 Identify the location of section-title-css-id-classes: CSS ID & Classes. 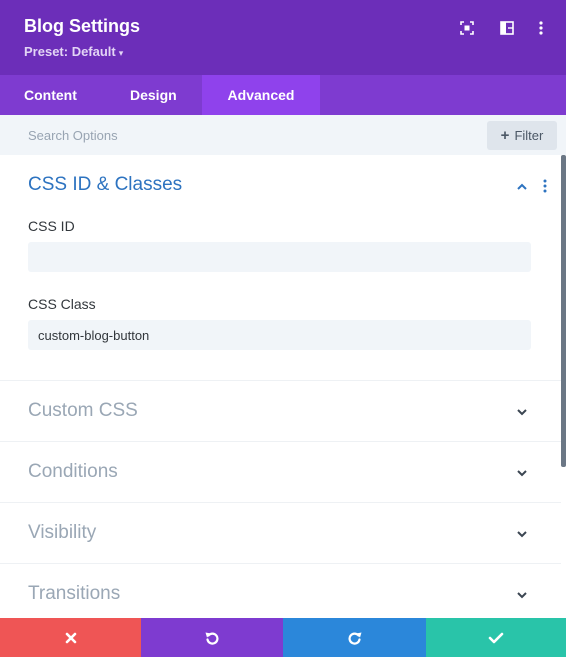
(105, 185).